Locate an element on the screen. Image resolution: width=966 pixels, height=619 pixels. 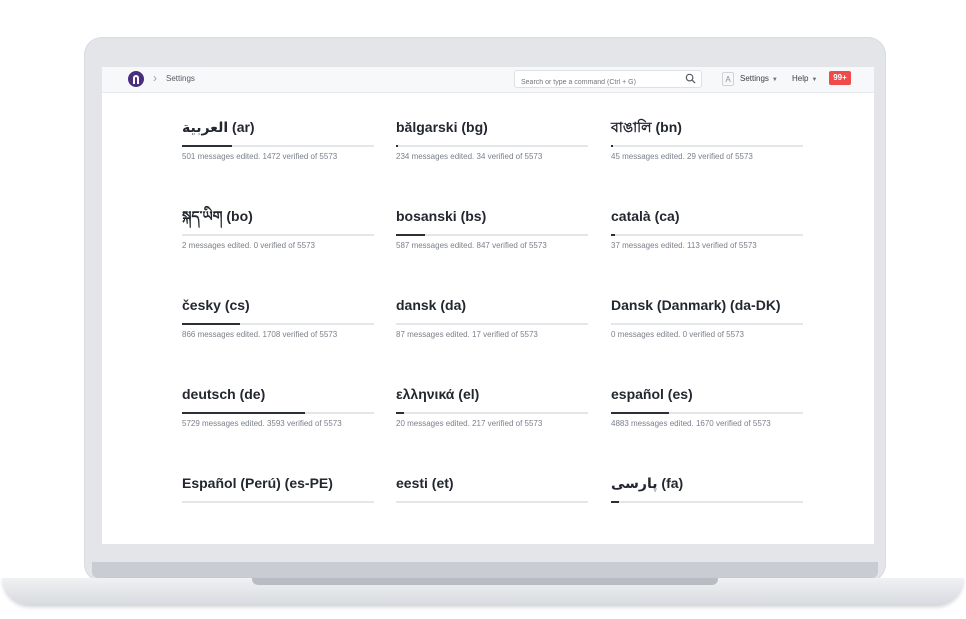
language-stats: 2 messages edited. 0 verified of 5573 is located at coordinates (248, 245).